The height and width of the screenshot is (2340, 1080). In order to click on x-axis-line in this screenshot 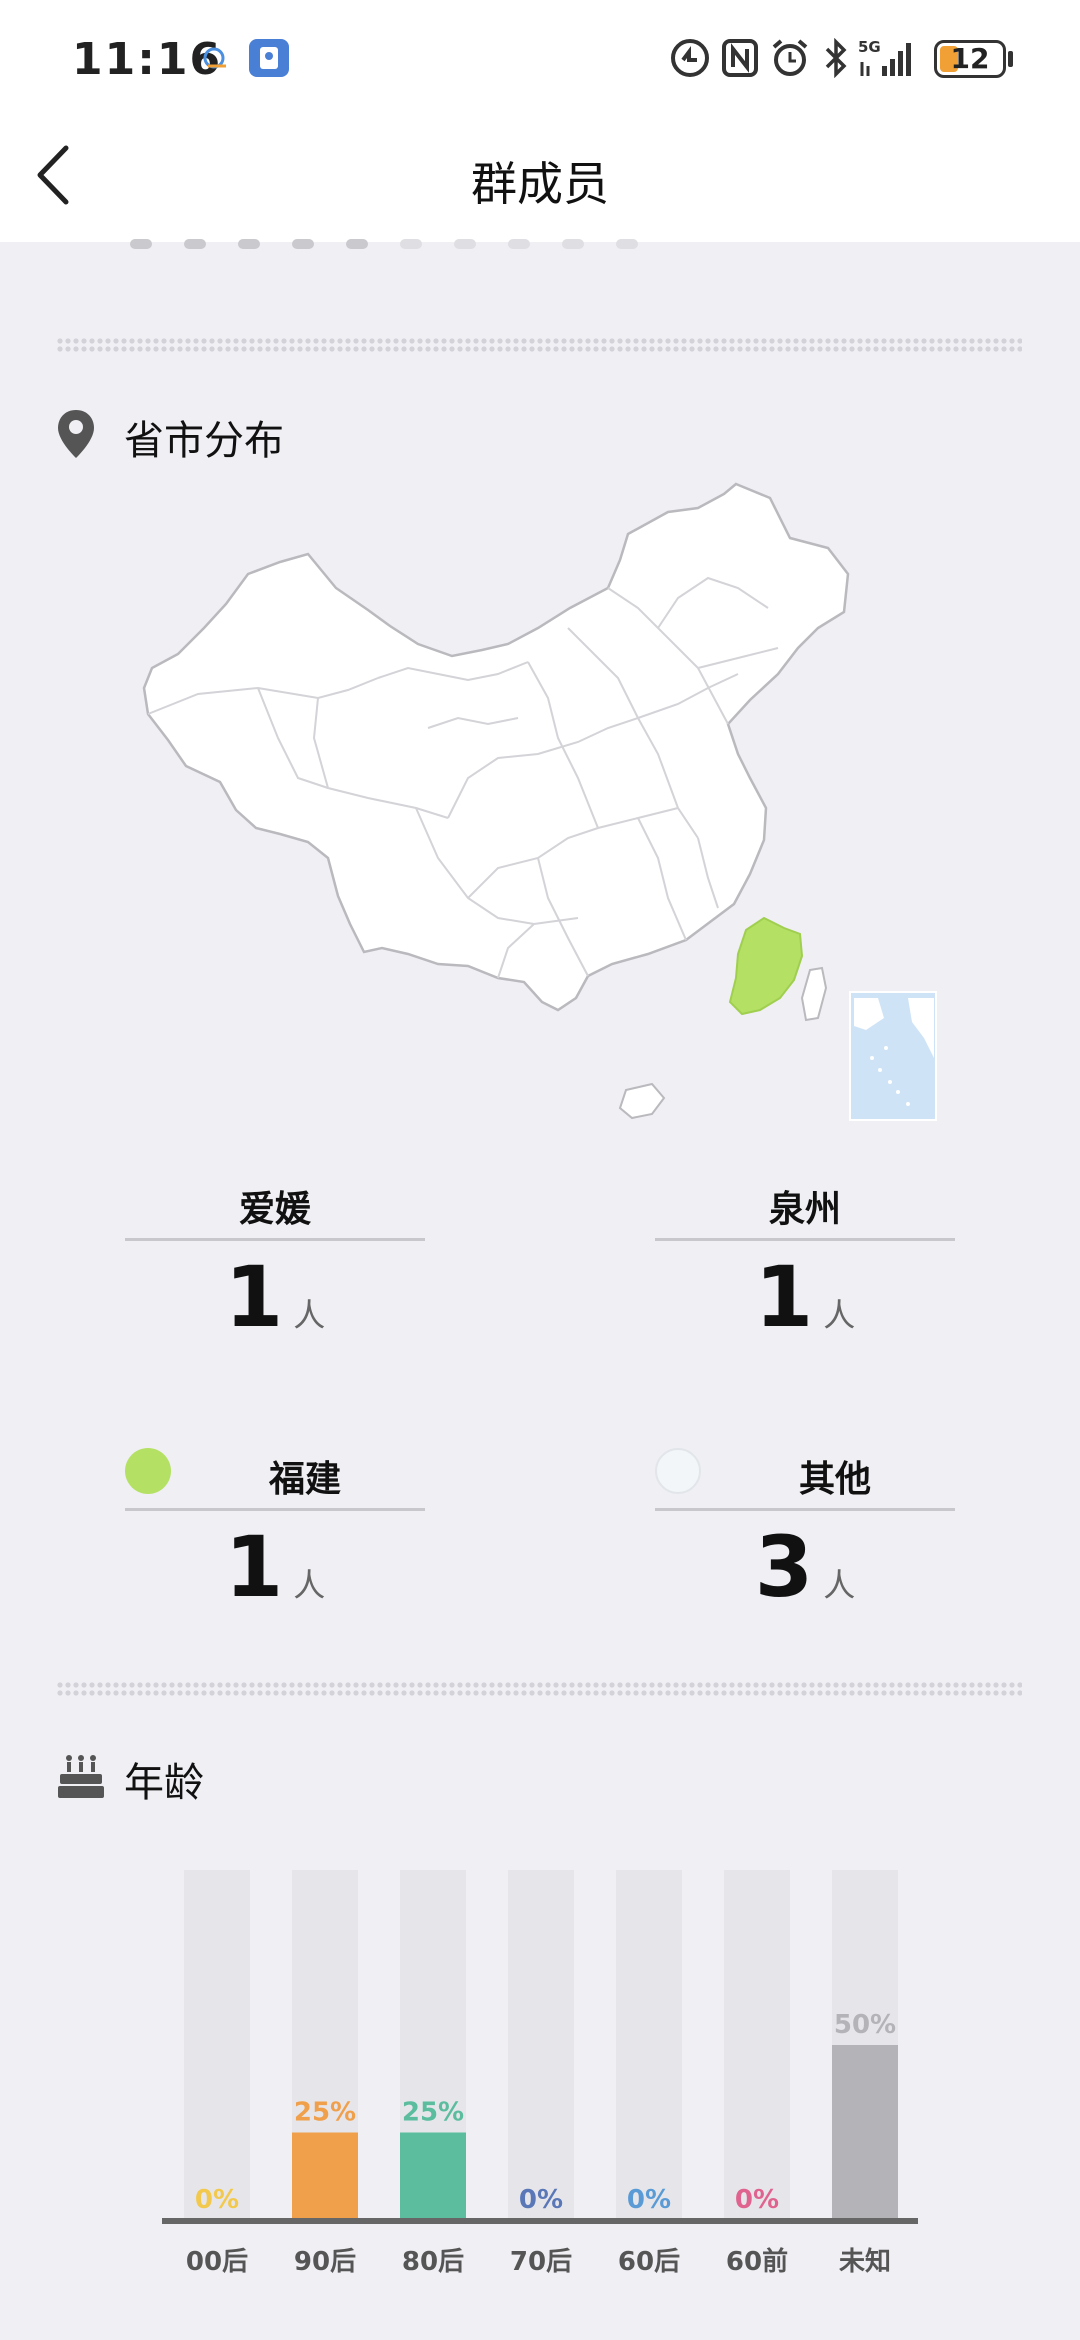, I will do `click(540, 2221)`.